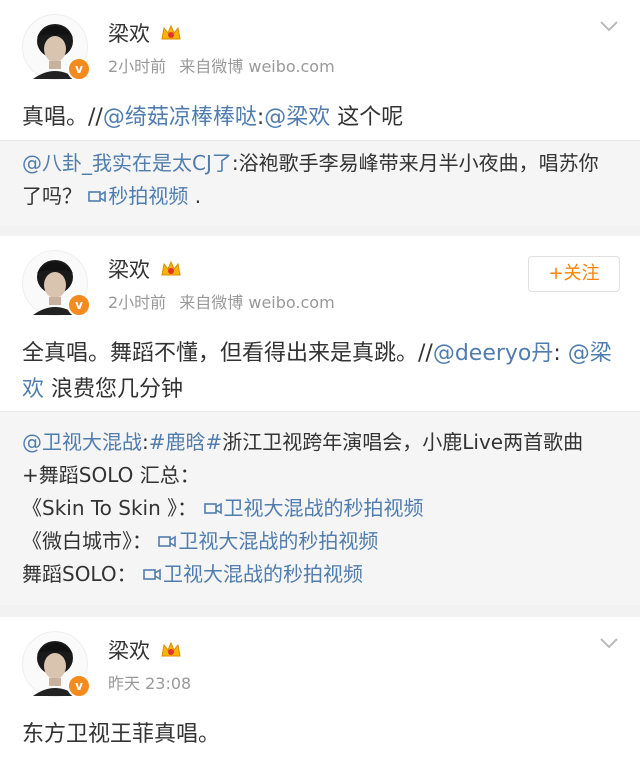 The width and height of the screenshot is (640, 767). What do you see at coordinates (82, 442) in the screenshot?
I see `mention-link: @卫视大混战` at bounding box center [82, 442].